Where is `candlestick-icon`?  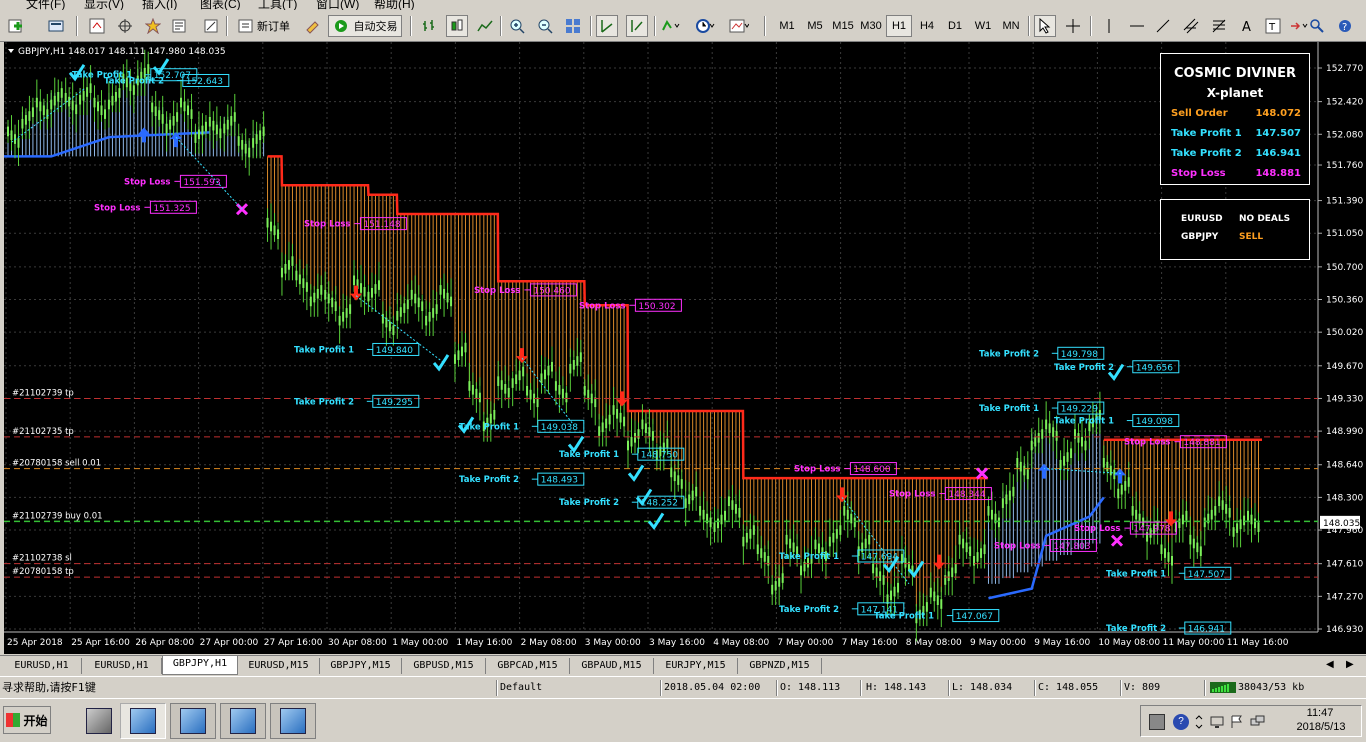 candlestick-icon is located at coordinates (457, 26).